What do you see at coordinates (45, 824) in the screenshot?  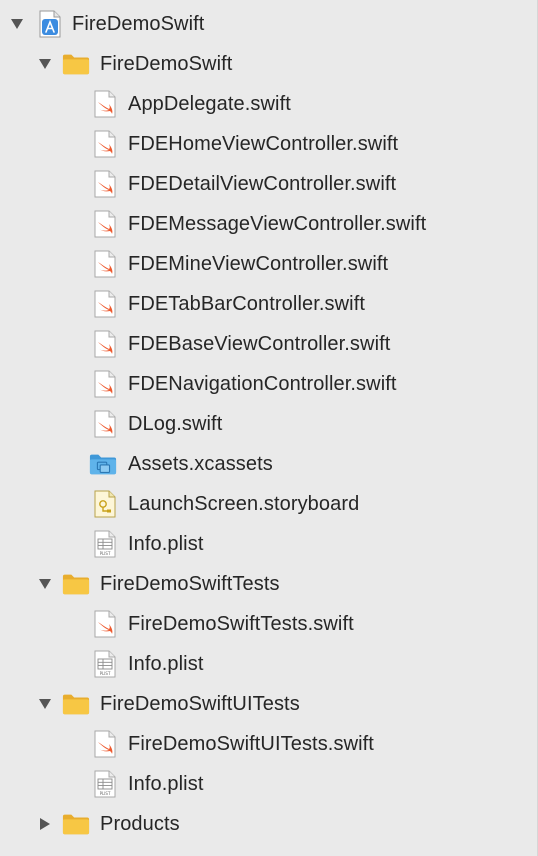 I see `disclosure-triangle-collapsed-icon` at bounding box center [45, 824].